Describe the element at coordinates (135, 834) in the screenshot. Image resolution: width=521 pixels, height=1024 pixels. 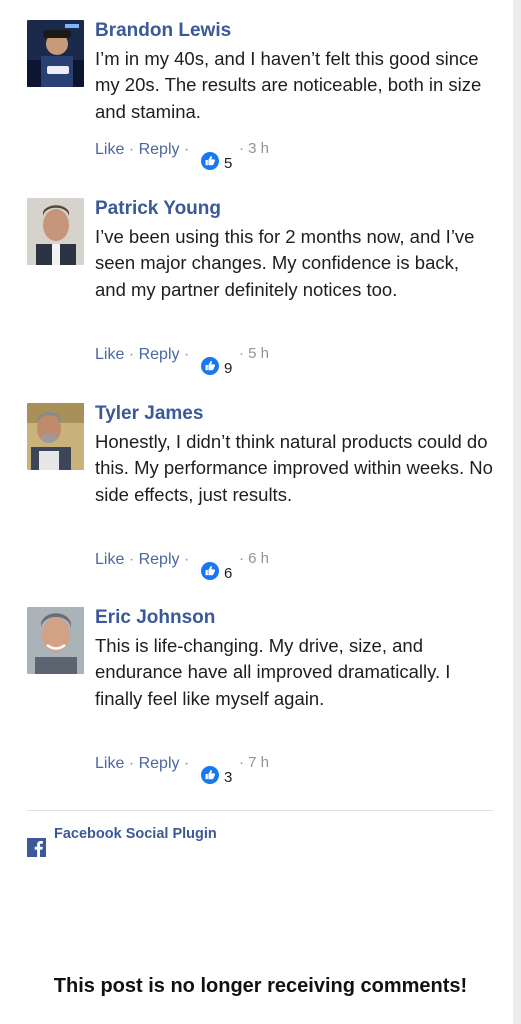
I see `facebook-social-plugin-link: Facebook Social Plugin` at that location.